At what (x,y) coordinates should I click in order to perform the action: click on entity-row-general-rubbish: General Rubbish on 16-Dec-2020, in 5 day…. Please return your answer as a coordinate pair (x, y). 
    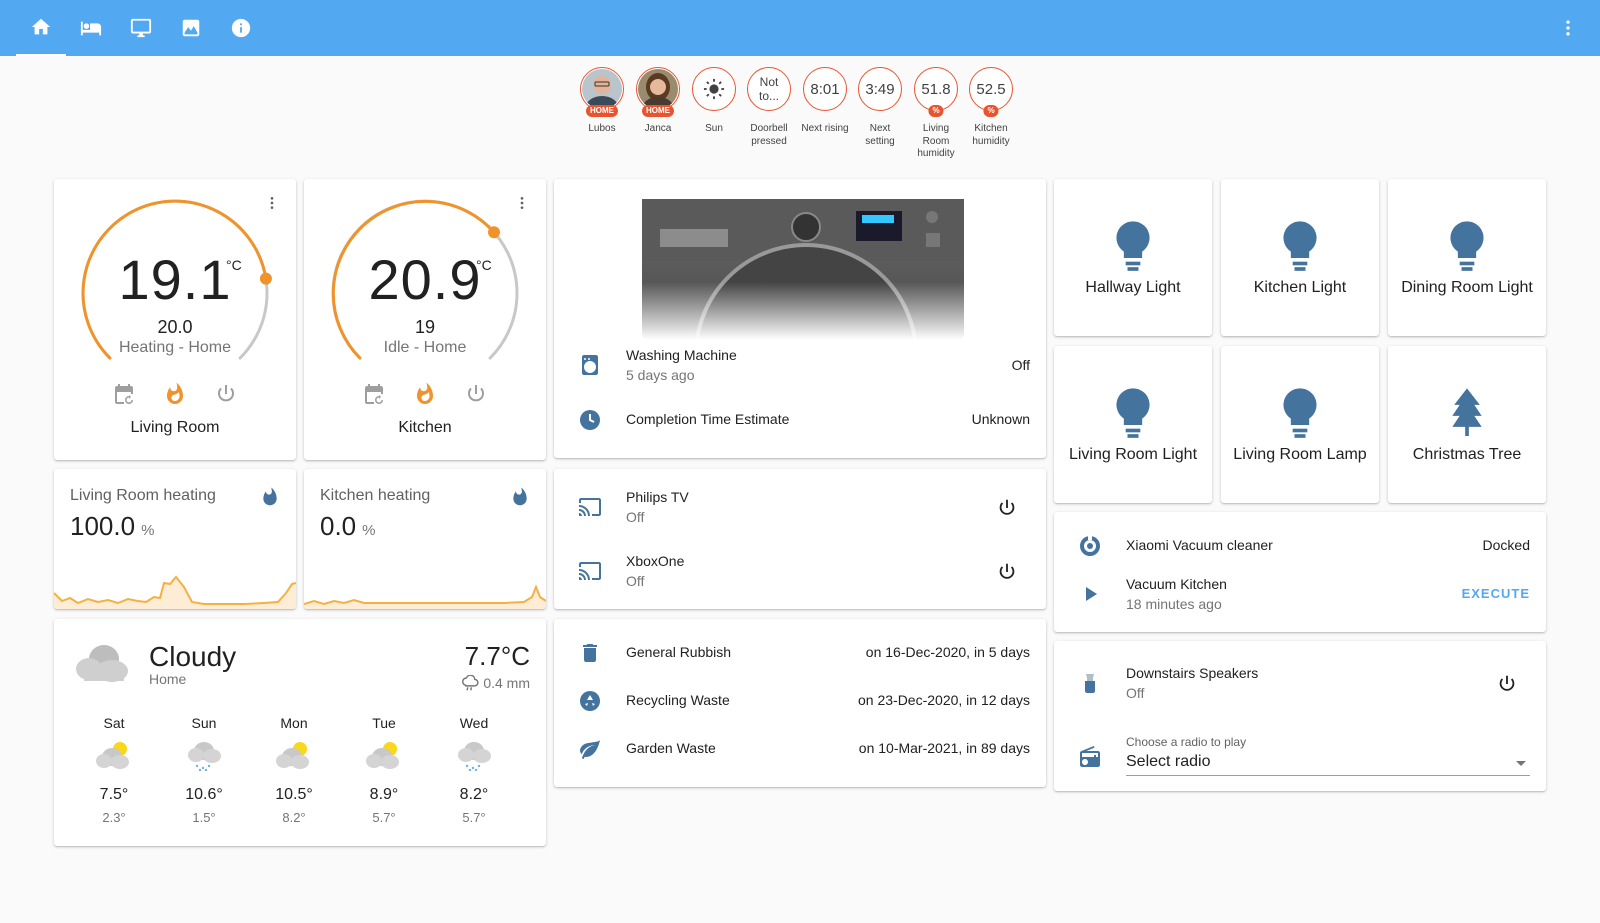
    Looking at the image, I should click on (800, 653).